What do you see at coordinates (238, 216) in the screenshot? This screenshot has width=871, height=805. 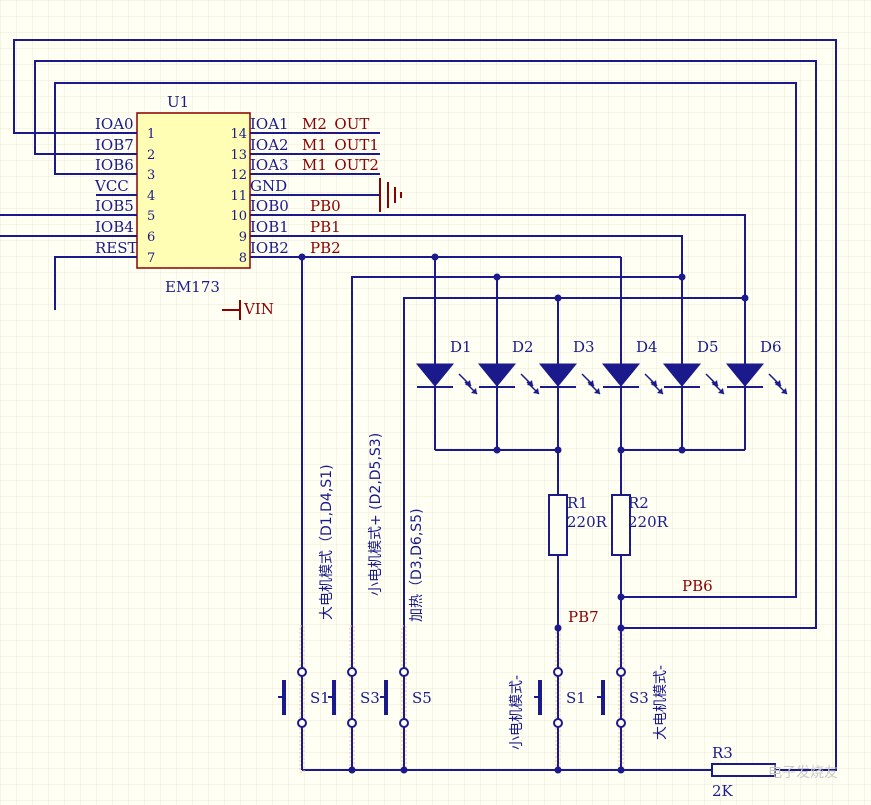 I see `u1-right-pin-number: 10` at bounding box center [238, 216].